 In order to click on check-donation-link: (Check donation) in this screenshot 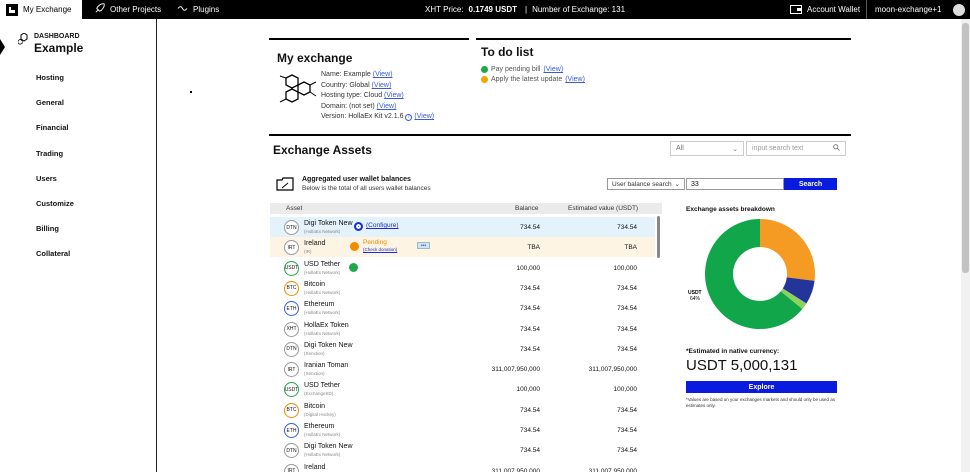, I will do `click(380, 249)`.